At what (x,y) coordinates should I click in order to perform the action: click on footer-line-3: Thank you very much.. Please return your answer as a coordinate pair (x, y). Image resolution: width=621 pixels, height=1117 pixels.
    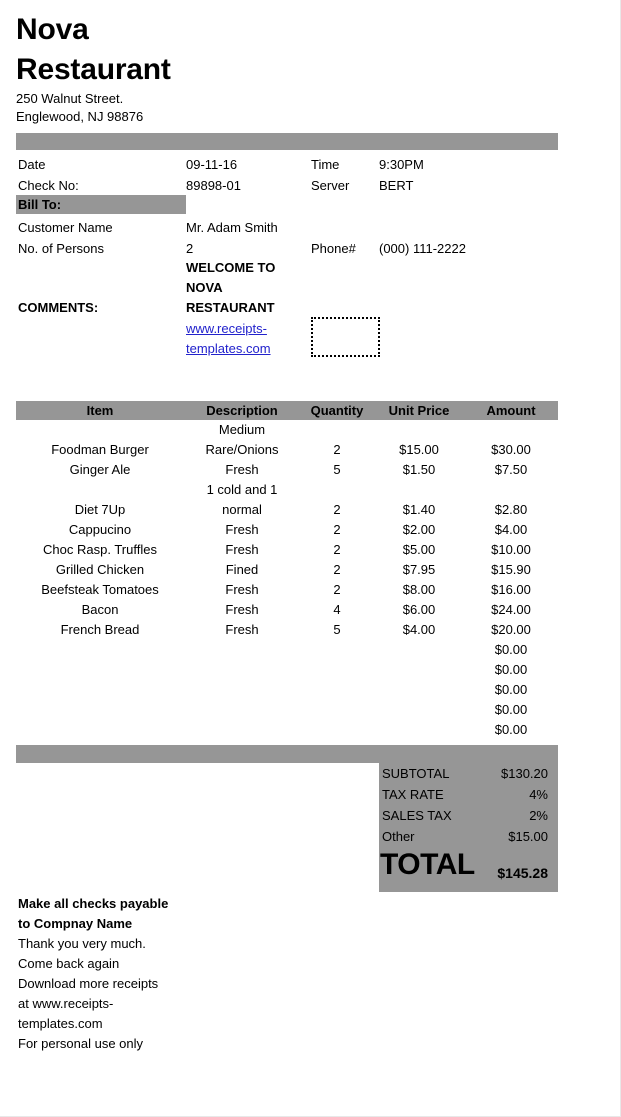
    Looking at the image, I should click on (82, 943).